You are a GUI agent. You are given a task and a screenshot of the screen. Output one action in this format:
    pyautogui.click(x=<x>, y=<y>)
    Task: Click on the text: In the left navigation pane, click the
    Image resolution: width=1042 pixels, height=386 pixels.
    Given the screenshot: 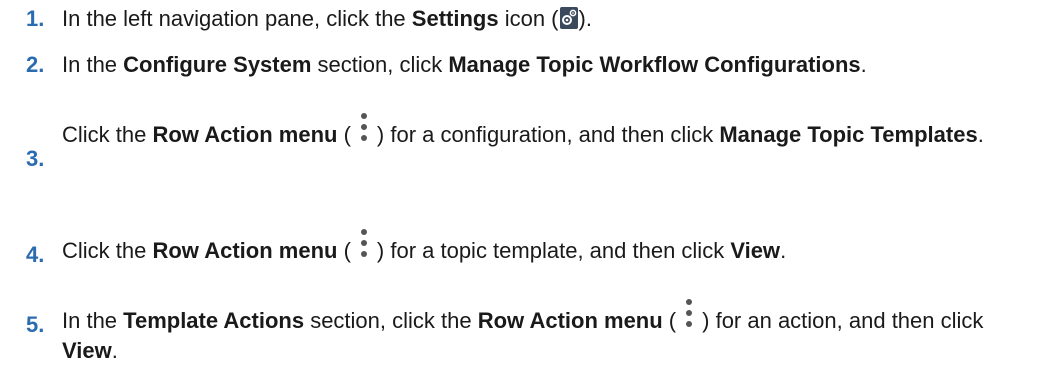 What is the action you would take?
    pyautogui.click(x=237, y=18)
    